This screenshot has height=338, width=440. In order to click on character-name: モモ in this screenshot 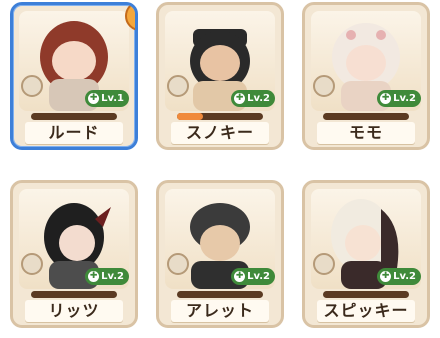, I will do `click(366, 133)`.